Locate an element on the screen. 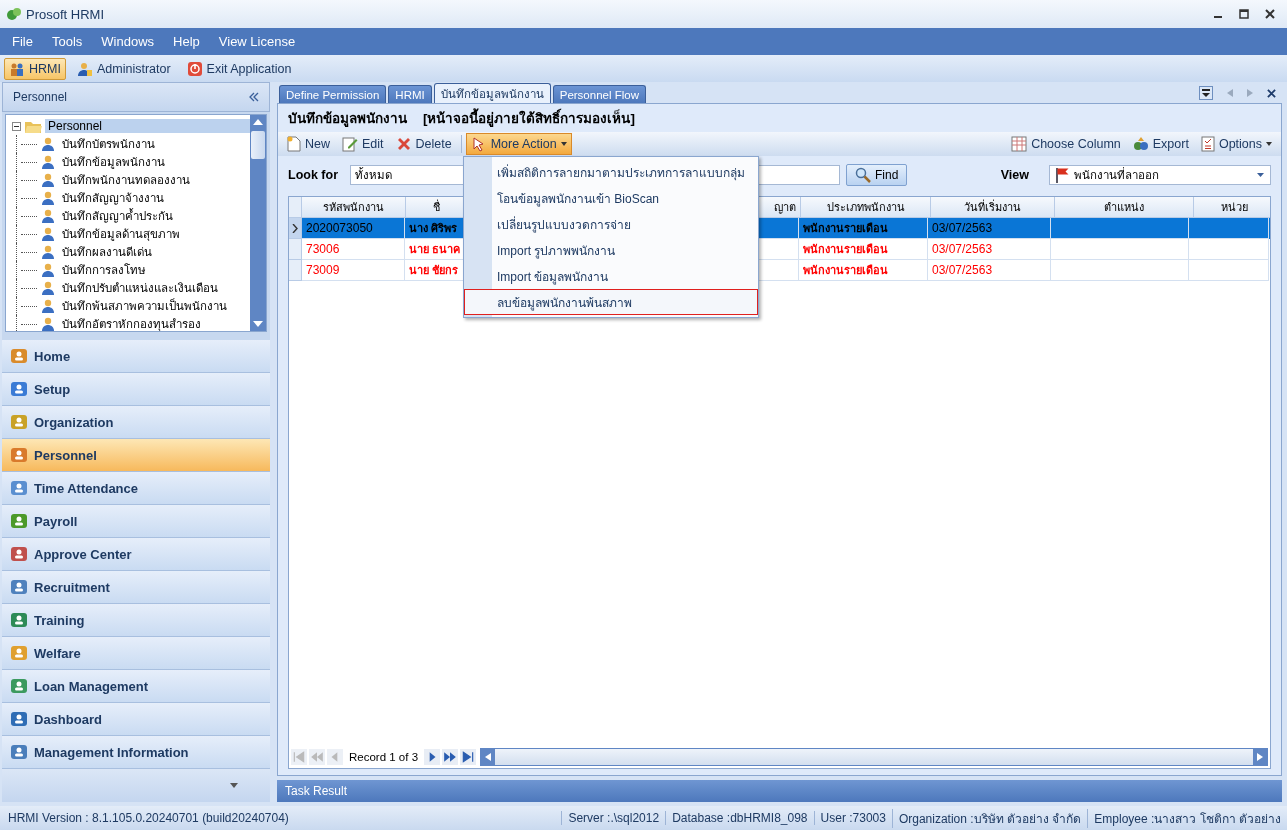 The image size is (1287, 830). view-label: View is located at coordinates (1014, 175).